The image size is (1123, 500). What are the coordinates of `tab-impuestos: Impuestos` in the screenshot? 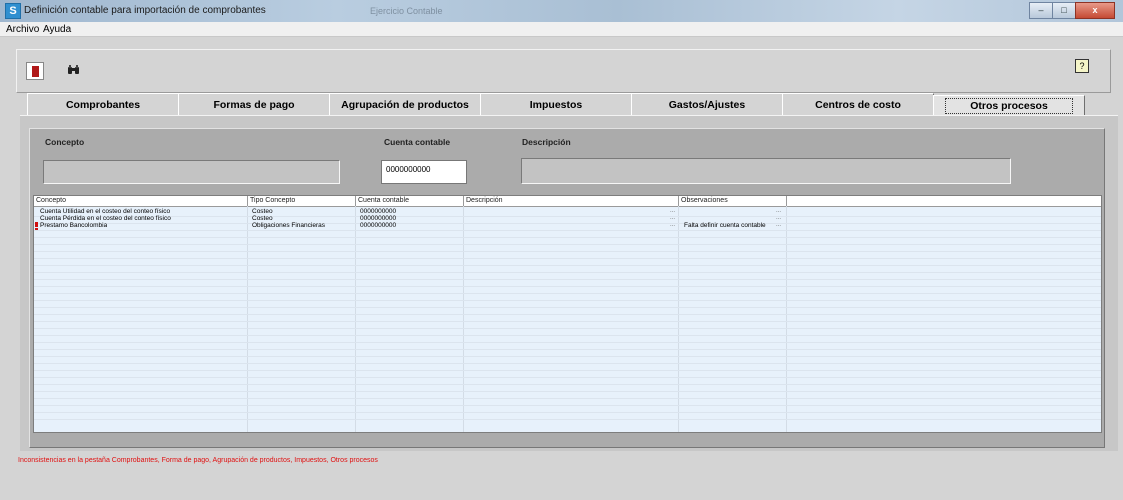 It's located at (556, 104).